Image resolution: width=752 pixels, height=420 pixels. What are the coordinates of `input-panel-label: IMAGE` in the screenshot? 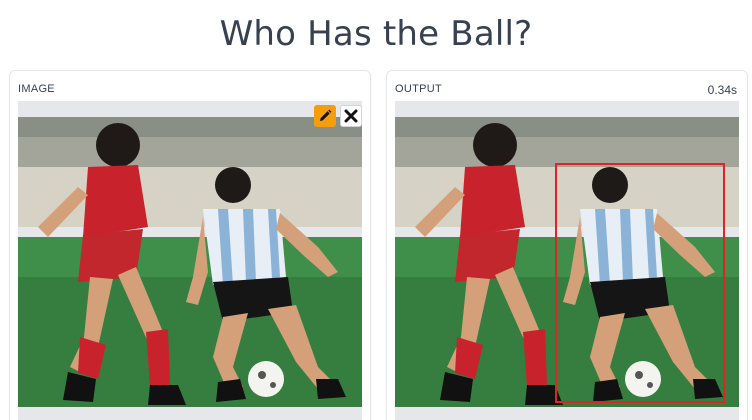 It's located at (36, 89).